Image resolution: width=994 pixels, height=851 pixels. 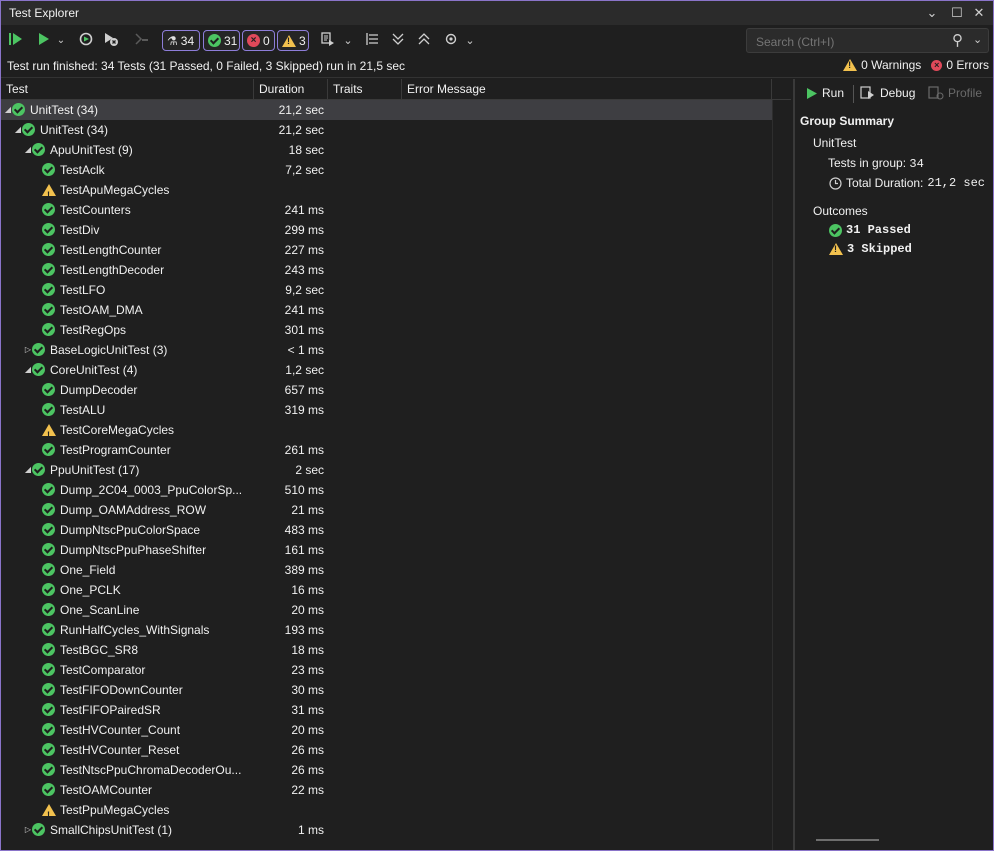 I want to click on panel-splitter, so click(x=794, y=464).